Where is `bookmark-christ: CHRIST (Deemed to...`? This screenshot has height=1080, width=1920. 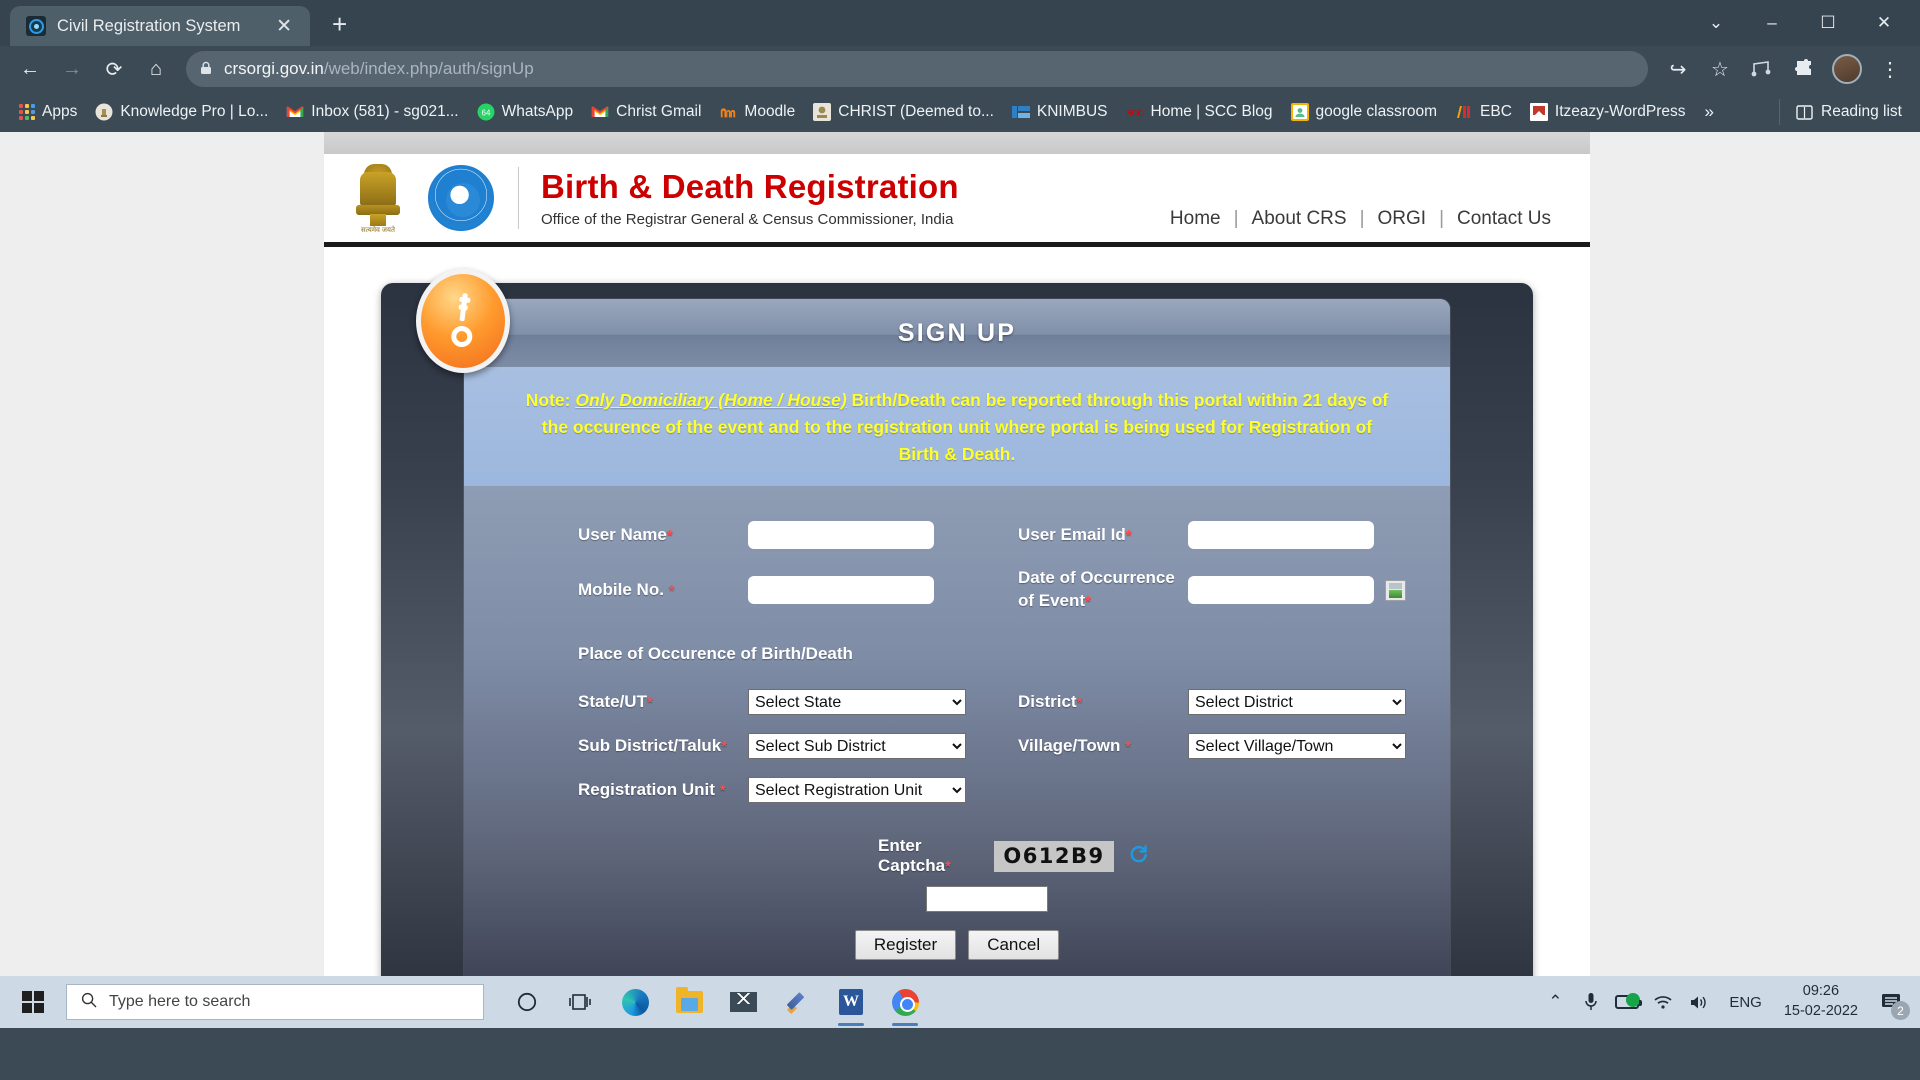
bookmark-christ: CHRIST (Deemed to... is located at coordinates (903, 112).